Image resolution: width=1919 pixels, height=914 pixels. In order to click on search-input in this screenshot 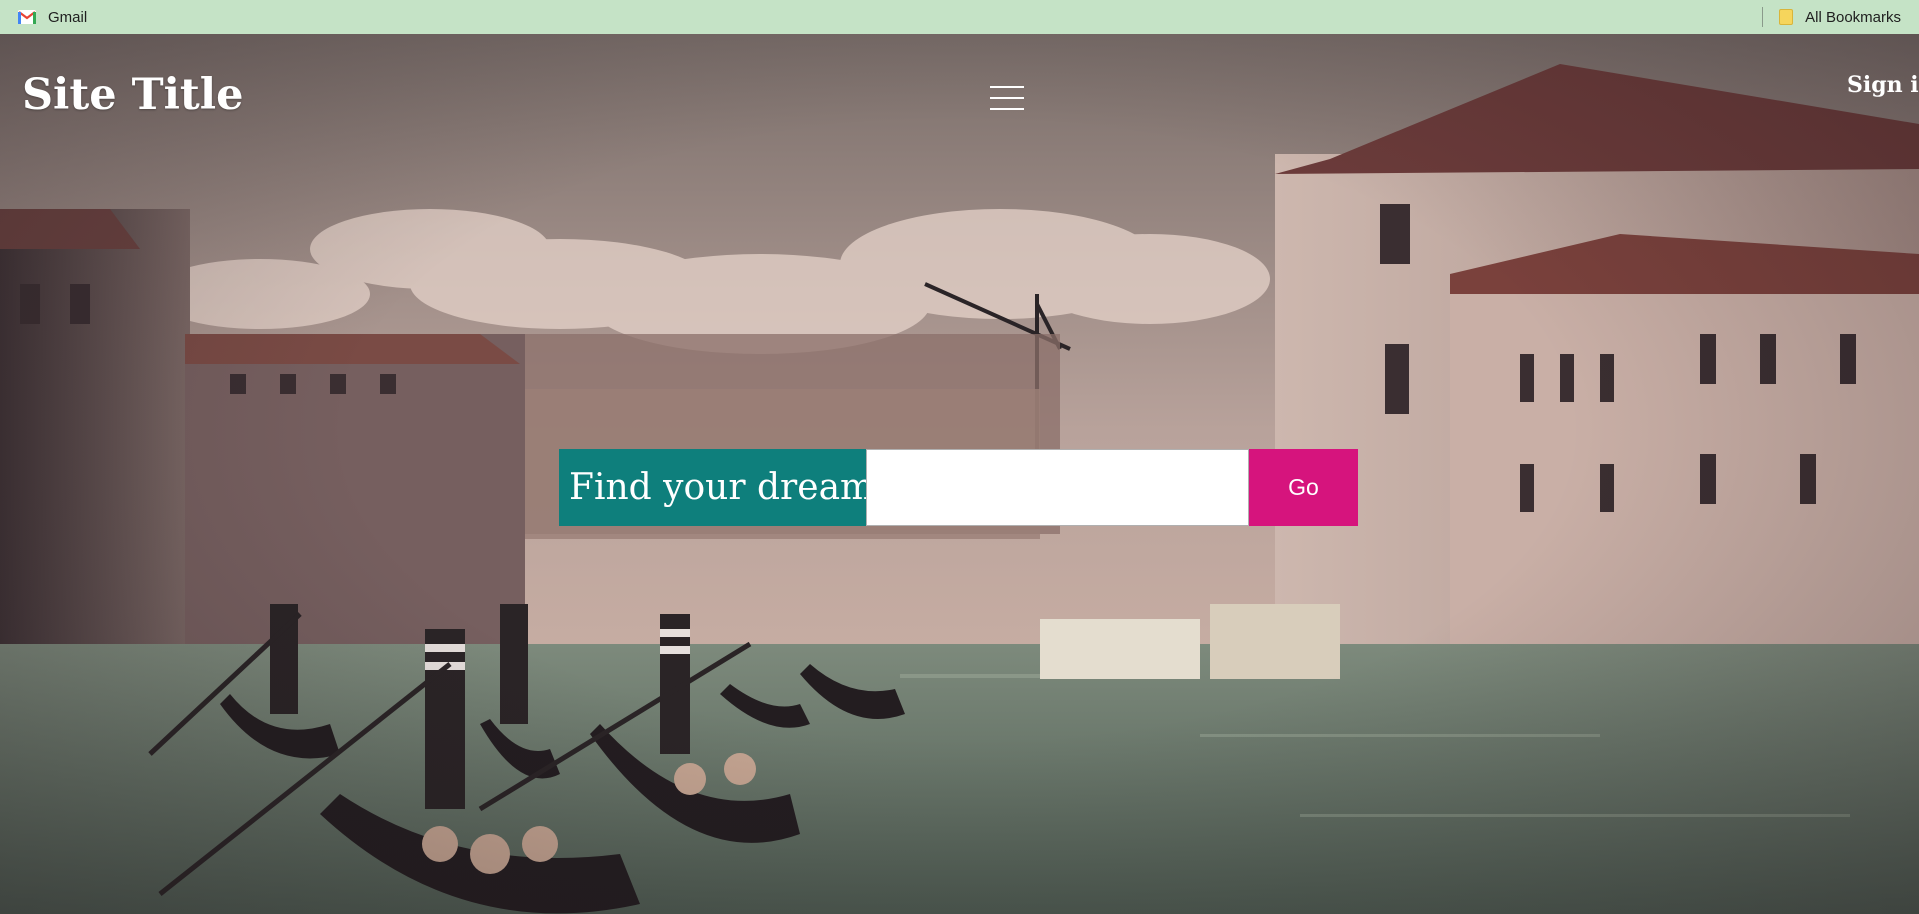, I will do `click(1057, 487)`.